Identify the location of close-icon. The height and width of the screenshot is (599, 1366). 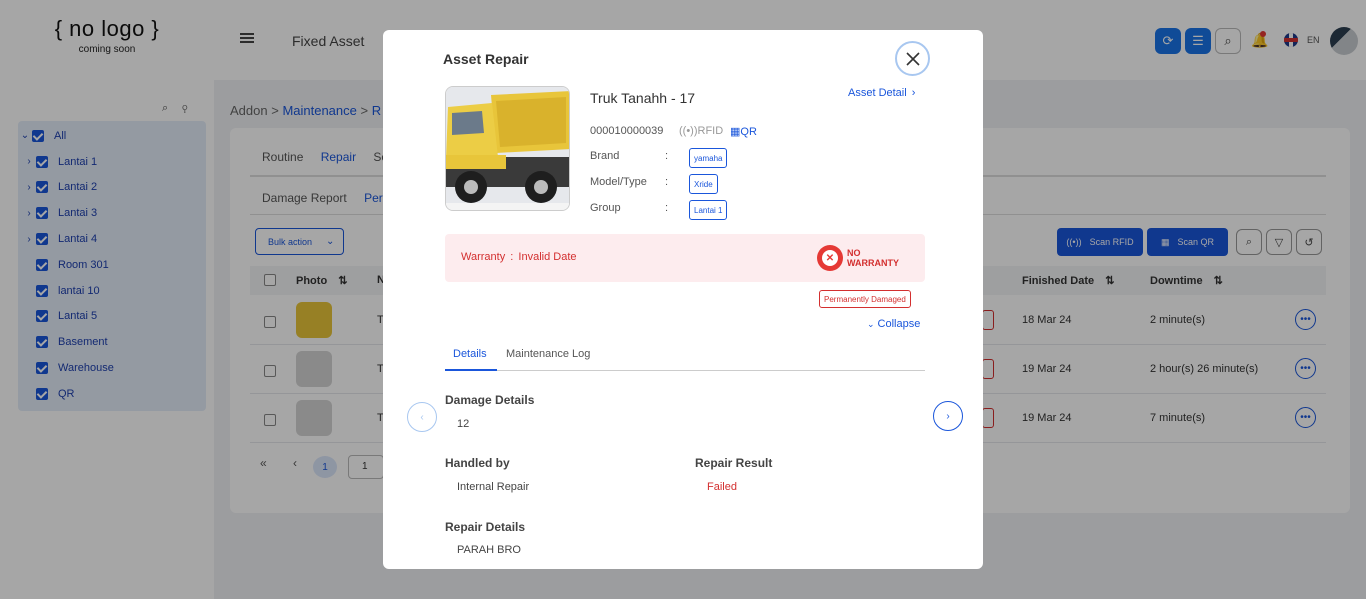
(912, 58).